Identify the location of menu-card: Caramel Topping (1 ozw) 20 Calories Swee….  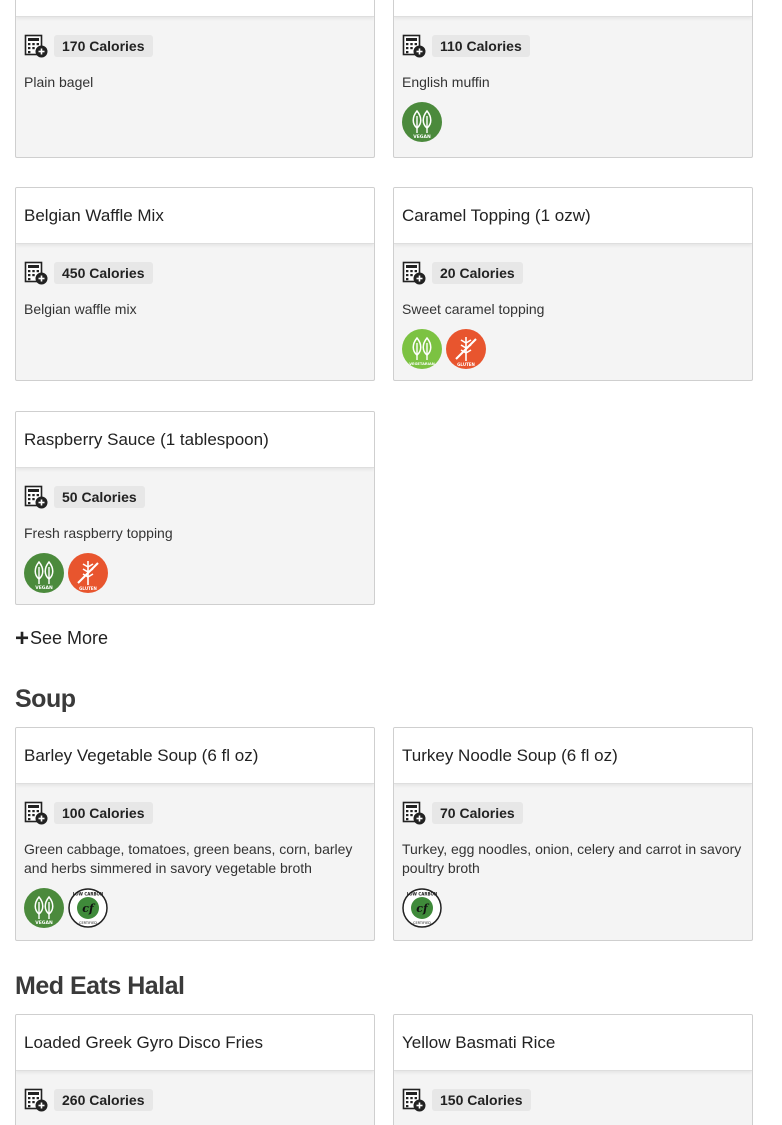
(573, 284).